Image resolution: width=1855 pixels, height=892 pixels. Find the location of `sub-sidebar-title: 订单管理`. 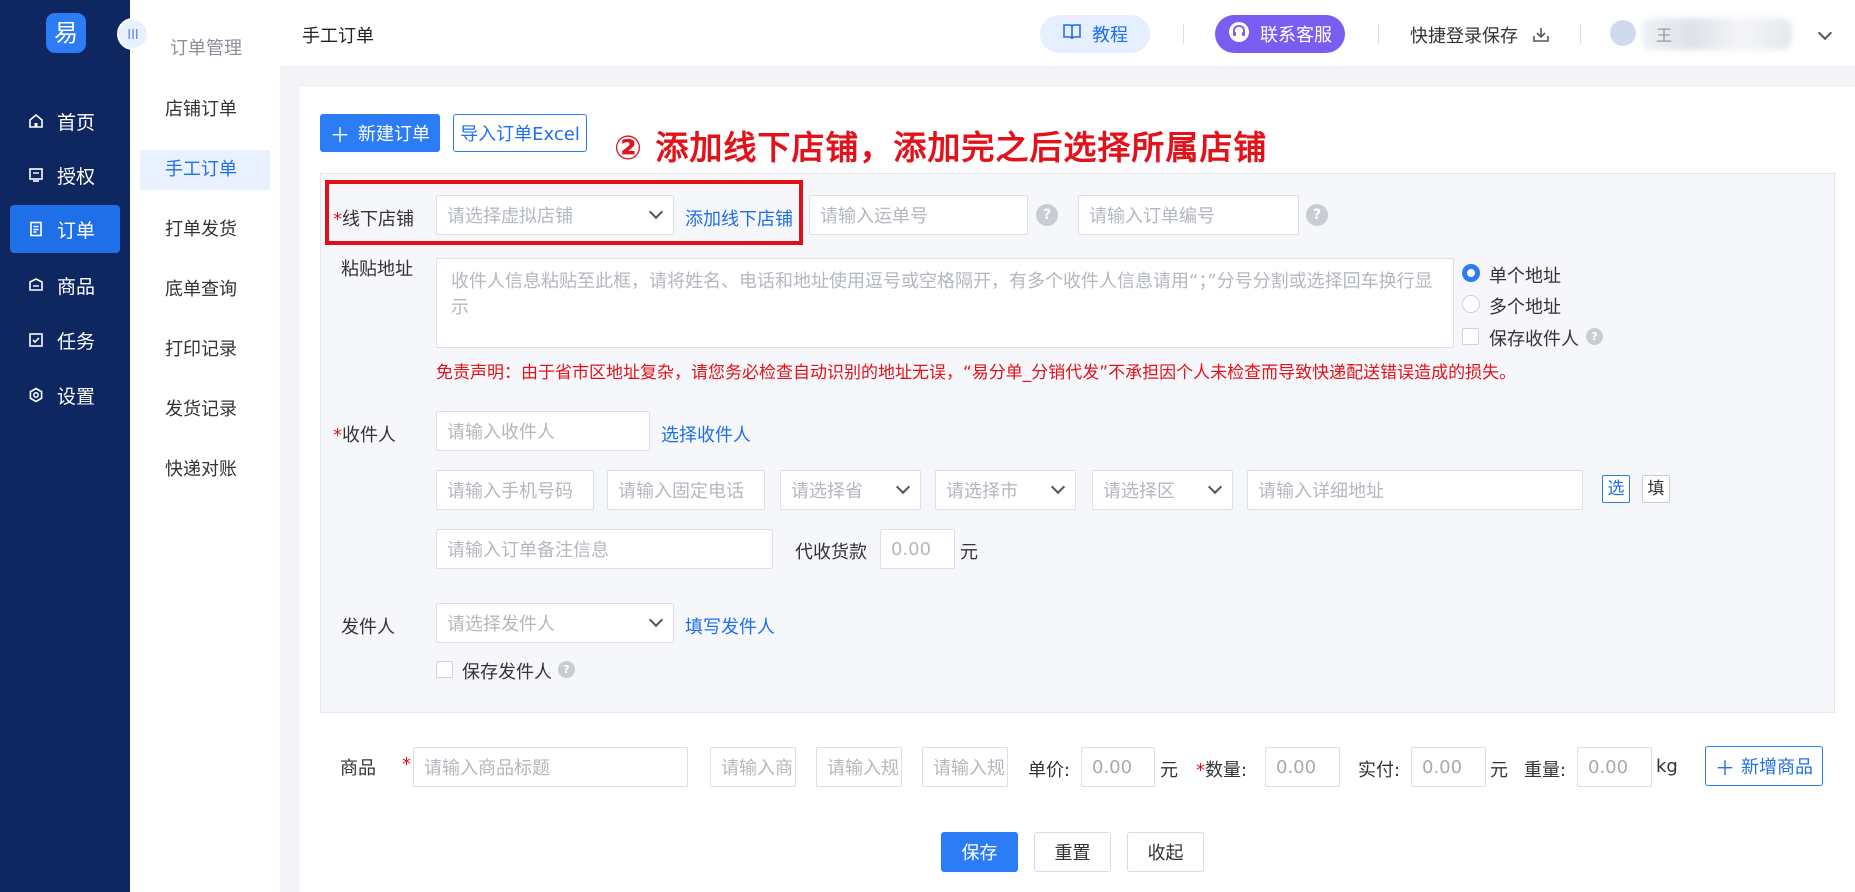

sub-sidebar-title: 订单管理 is located at coordinates (206, 48).